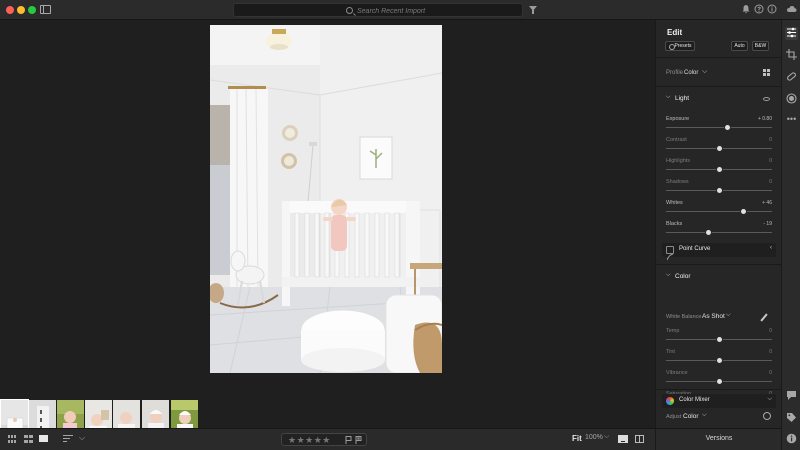 The height and width of the screenshot is (450, 800). What do you see at coordinates (21, 10) in the screenshot?
I see `minimize-window-button` at bounding box center [21, 10].